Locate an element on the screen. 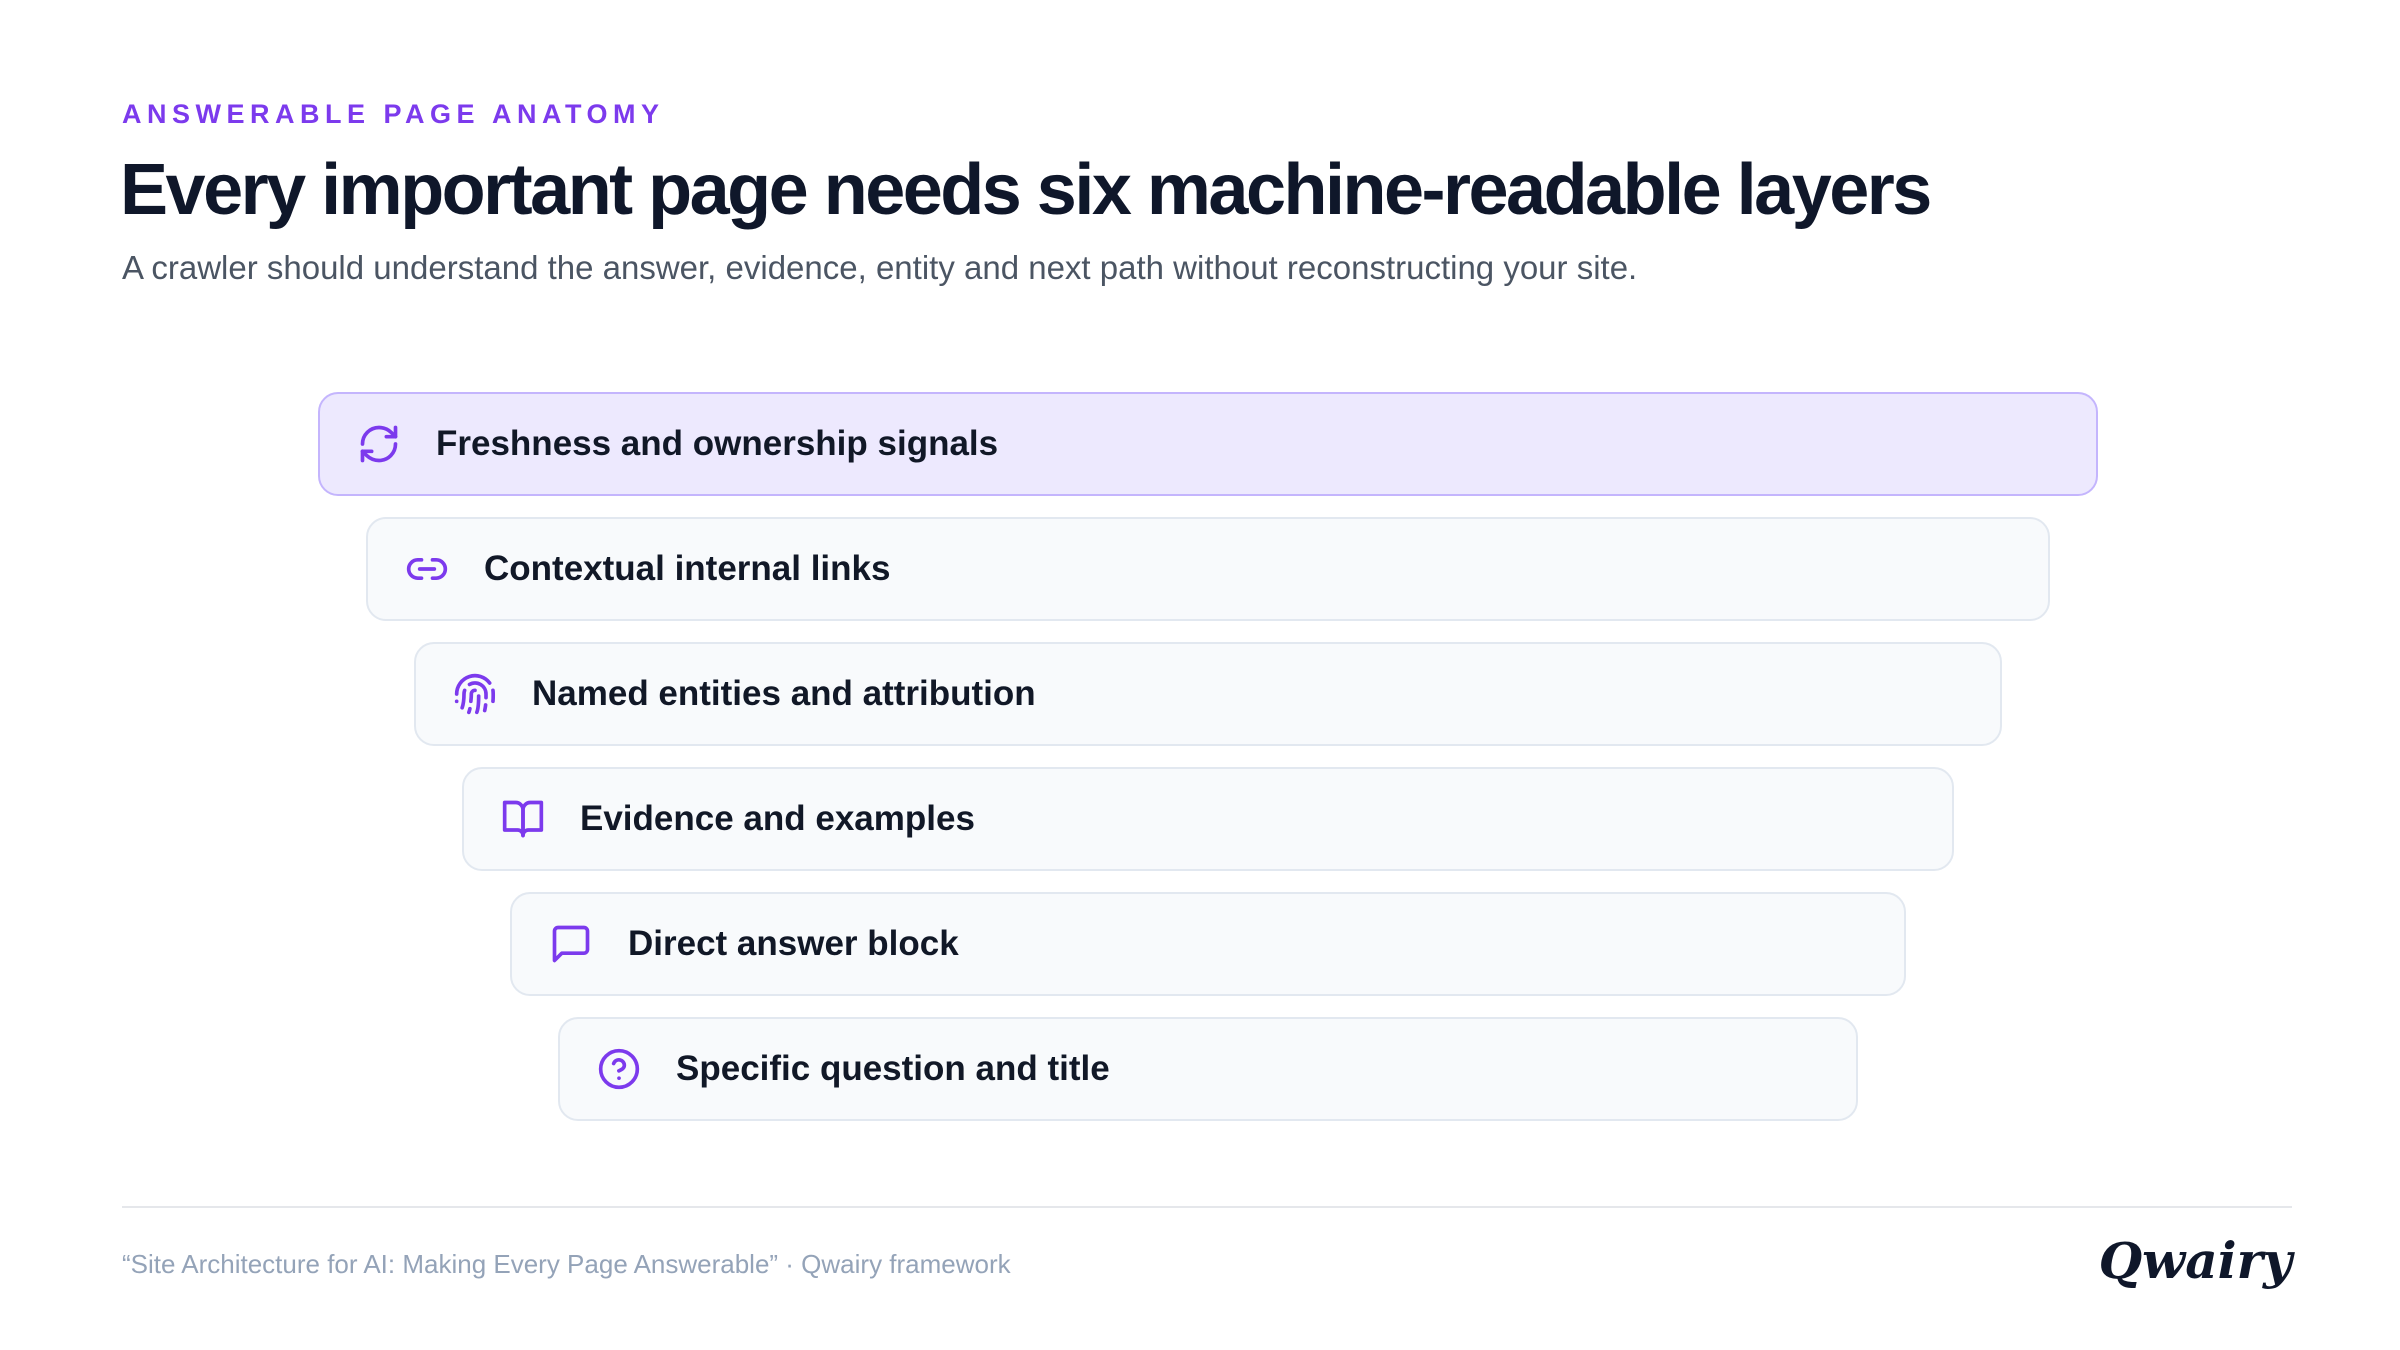 The width and height of the screenshot is (2400, 1350). refresh-icon is located at coordinates (379, 444).